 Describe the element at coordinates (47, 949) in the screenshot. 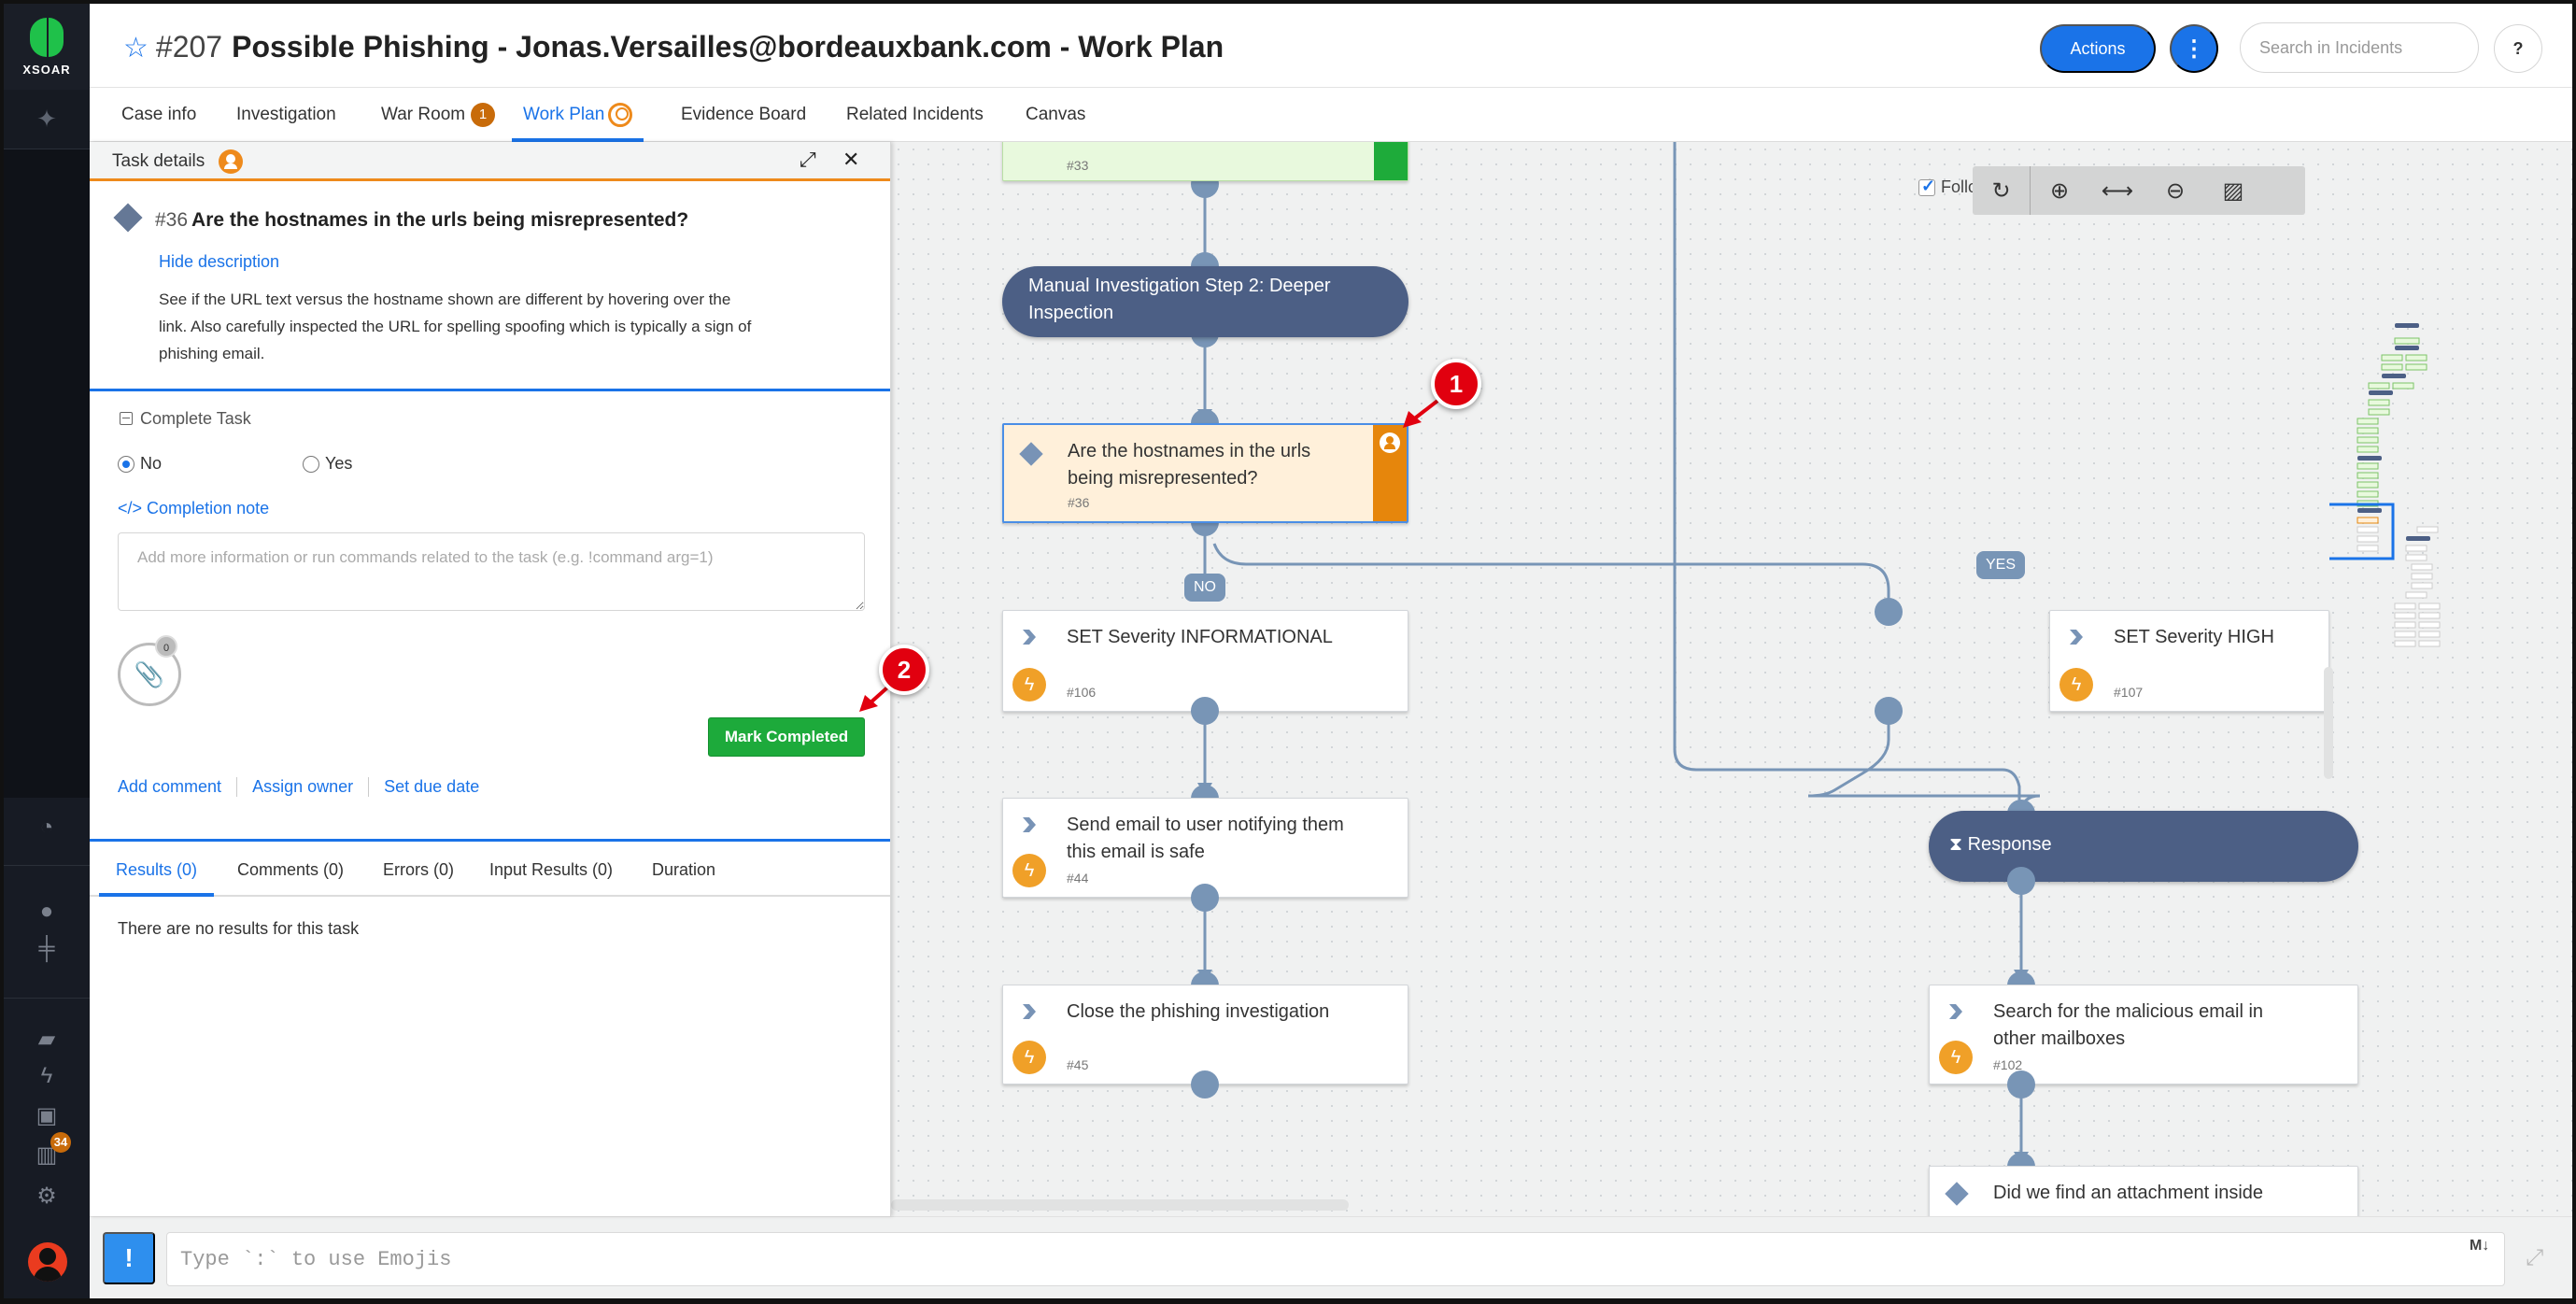

I see `signpost-icon: ╪` at that location.